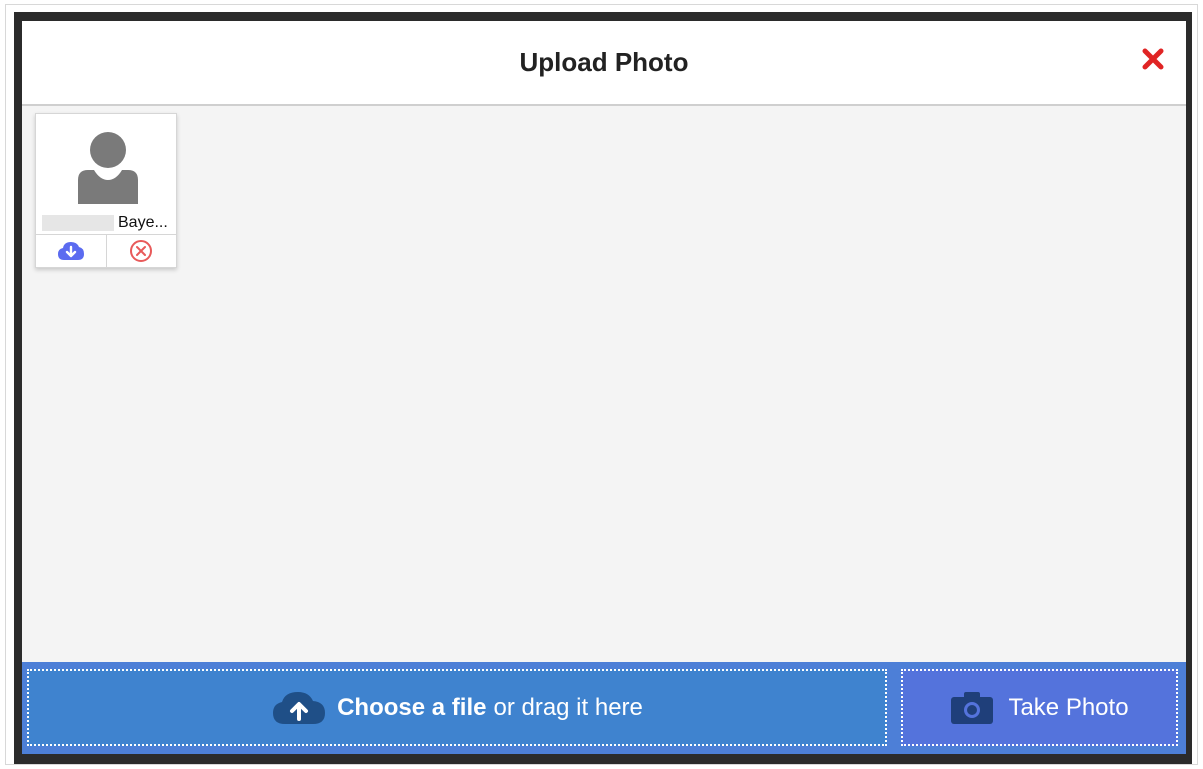 This screenshot has width=1203, height=769. Describe the element at coordinates (108, 168) in the screenshot. I see `person-silhouette-icon` at that location.